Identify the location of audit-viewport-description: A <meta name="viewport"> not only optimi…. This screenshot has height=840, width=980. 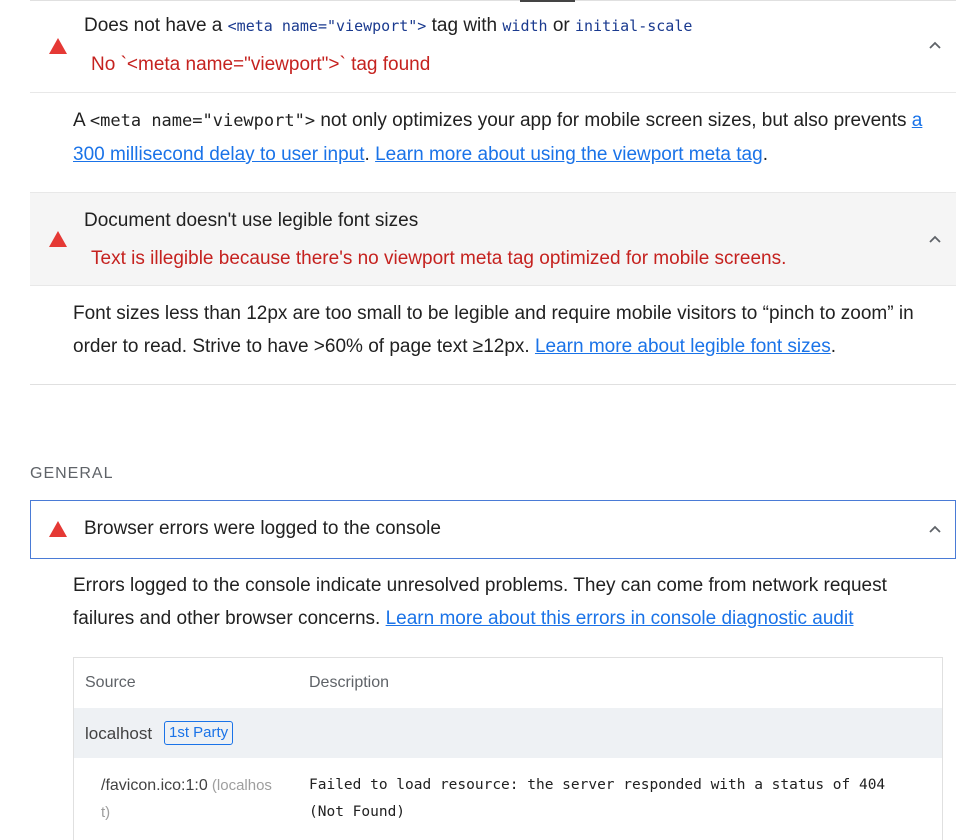
(498, 137).